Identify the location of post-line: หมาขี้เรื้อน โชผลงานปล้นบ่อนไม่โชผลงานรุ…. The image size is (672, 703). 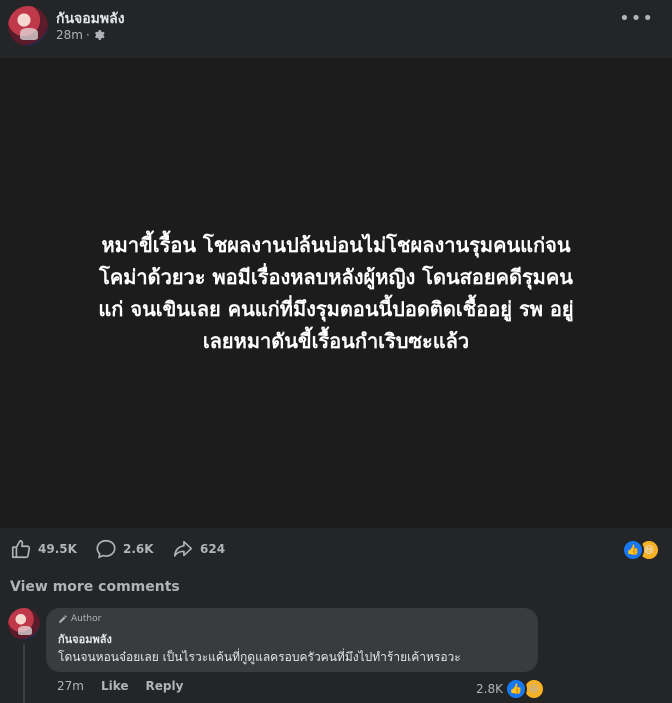
(336, 245).